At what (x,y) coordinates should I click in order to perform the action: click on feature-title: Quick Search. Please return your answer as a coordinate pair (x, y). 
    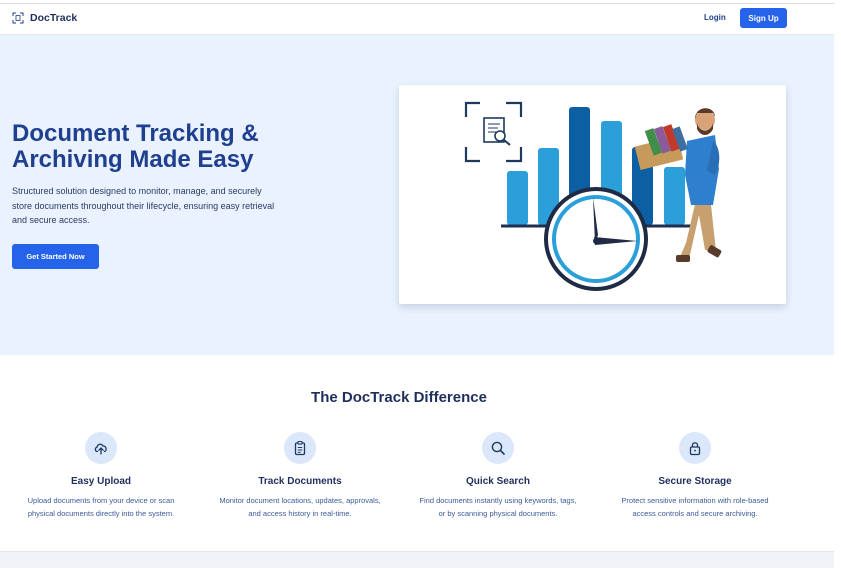
    Looking at the image, I should click on (498, 481).